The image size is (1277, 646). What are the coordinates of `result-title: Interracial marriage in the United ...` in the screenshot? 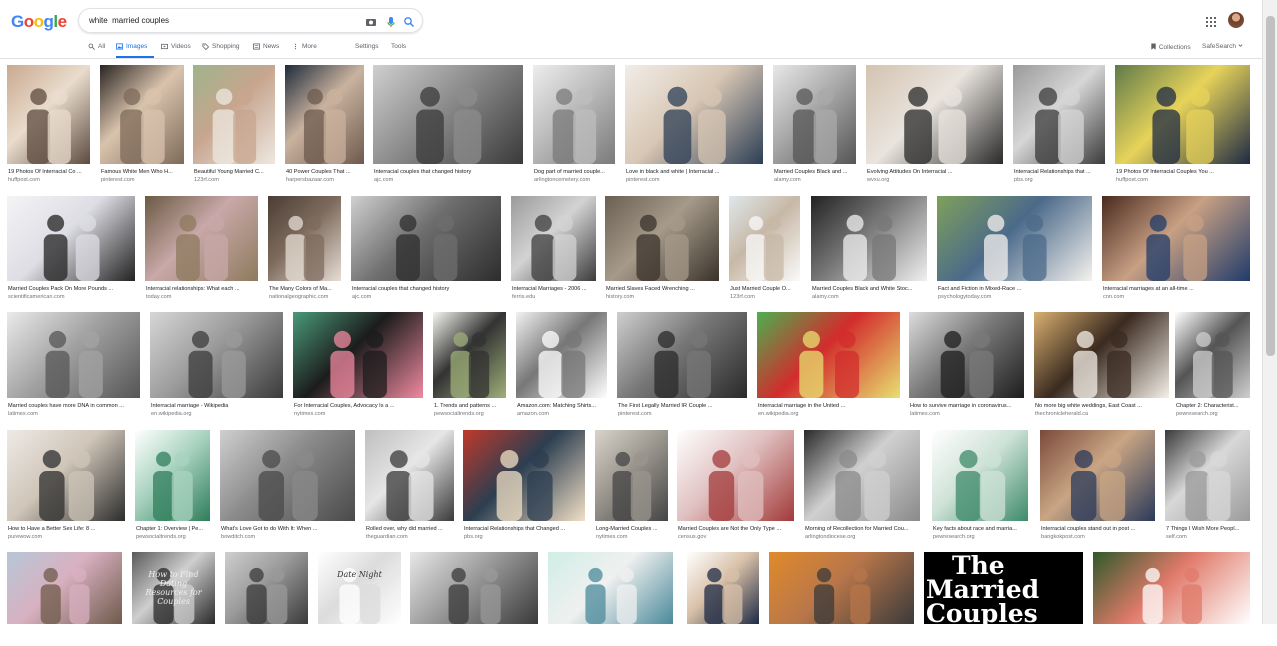 It's located at (829, 406).